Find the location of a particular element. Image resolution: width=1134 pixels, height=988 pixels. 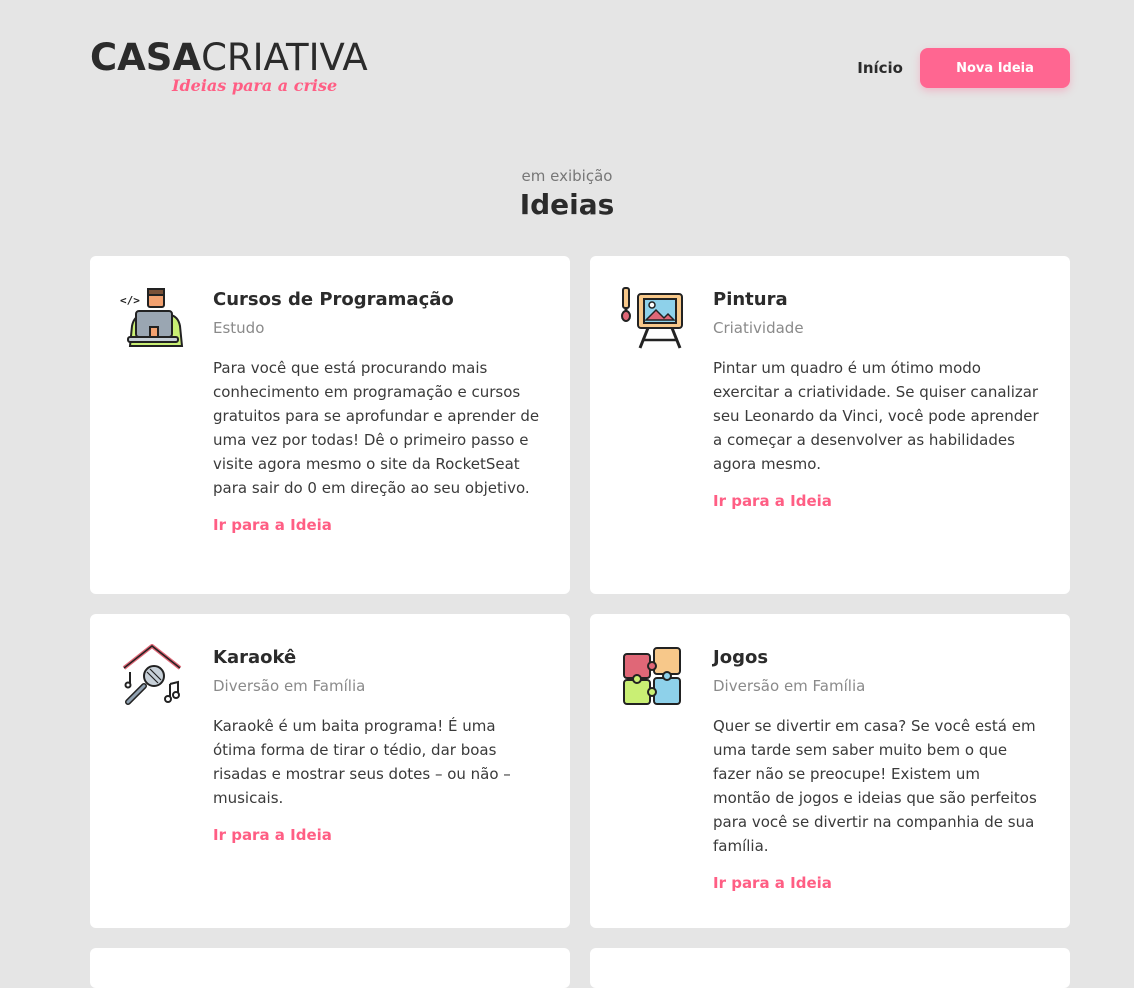

idea-title: Pintura is located at coordinates (750, 299).